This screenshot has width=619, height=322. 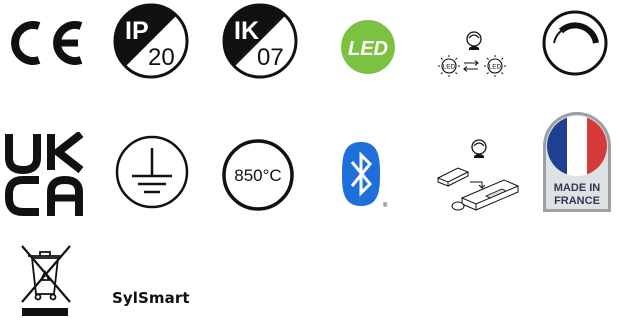 I want to click on france-label: FRANCE, so click(x=577, y=201).